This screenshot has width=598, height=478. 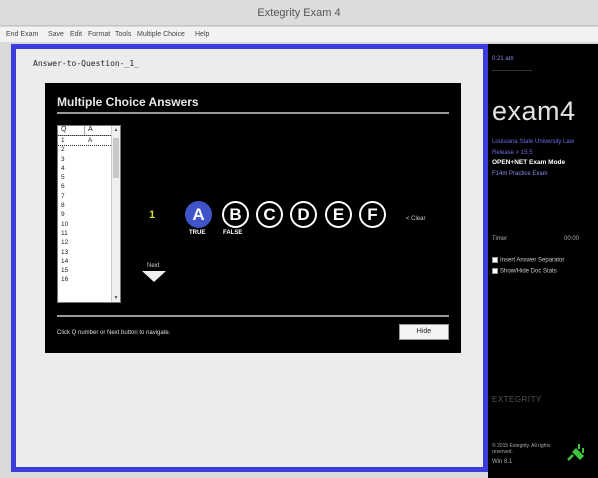 I want to click on scroll-down-icon: ▼, so click(x=116, y=298).